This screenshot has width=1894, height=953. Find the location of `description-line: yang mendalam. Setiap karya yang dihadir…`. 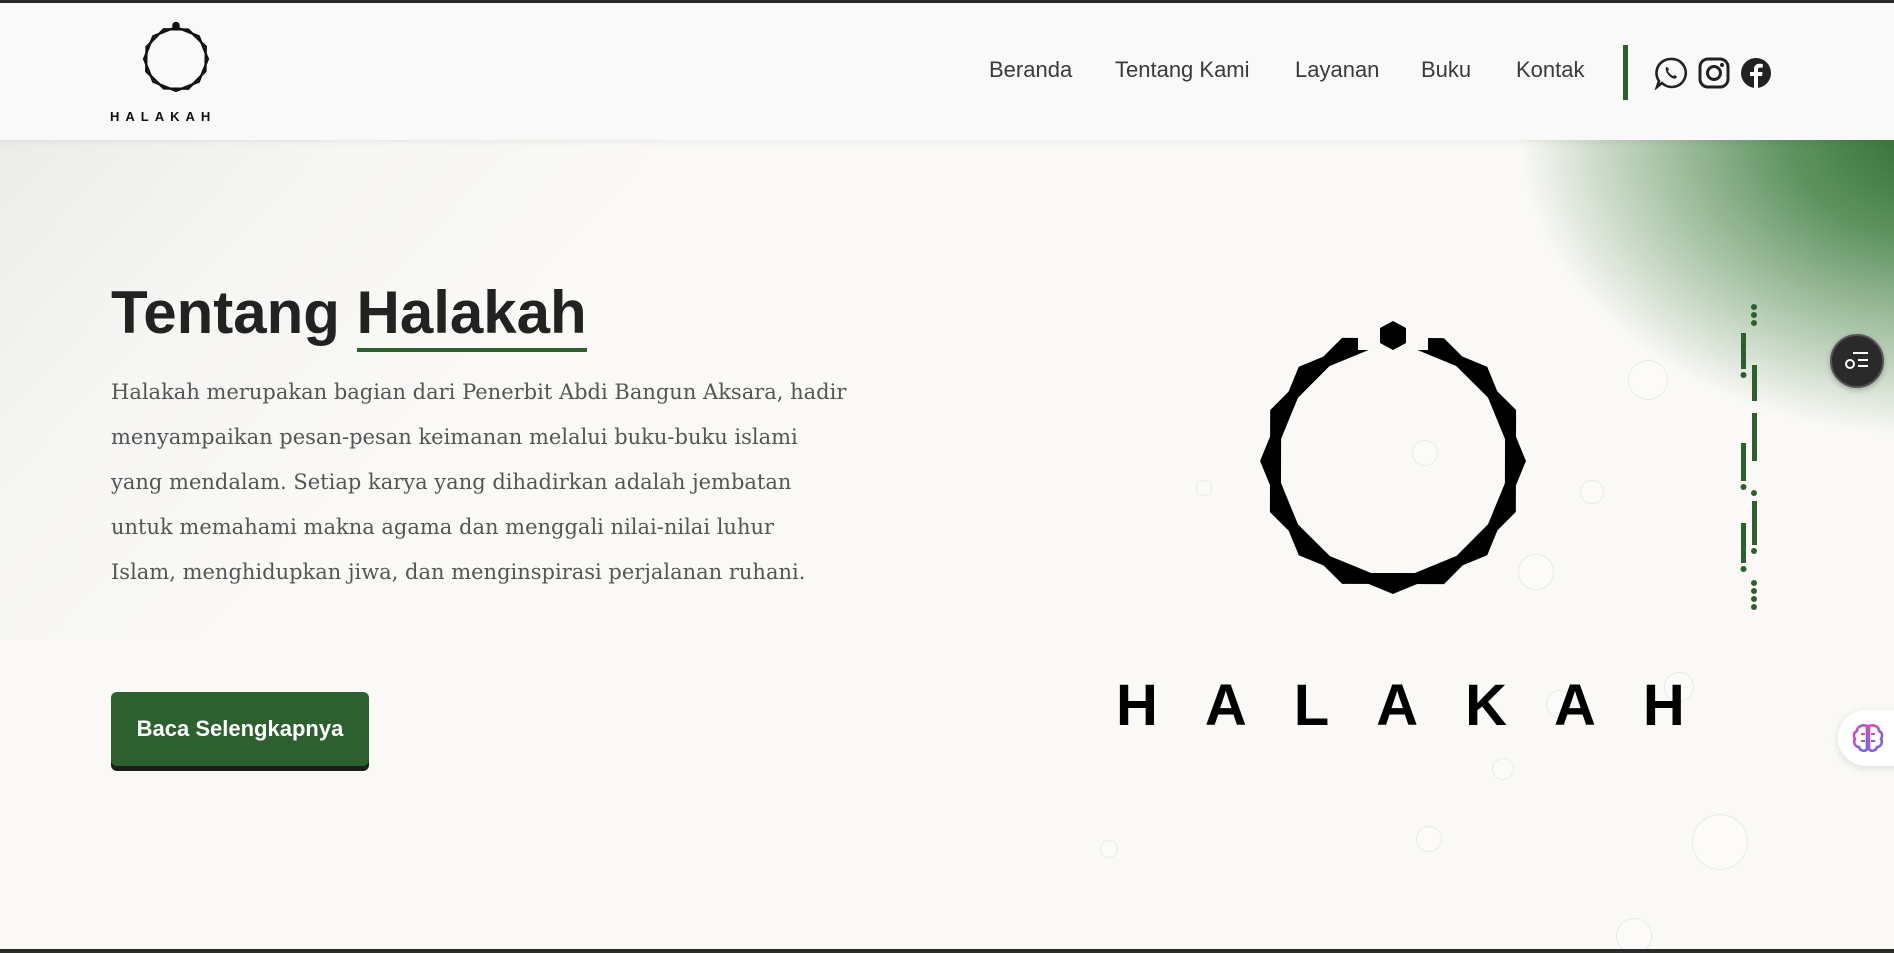

description-line: yang mendalam. Setiap karya yang dihadir… is located at coordinates (451, 482).